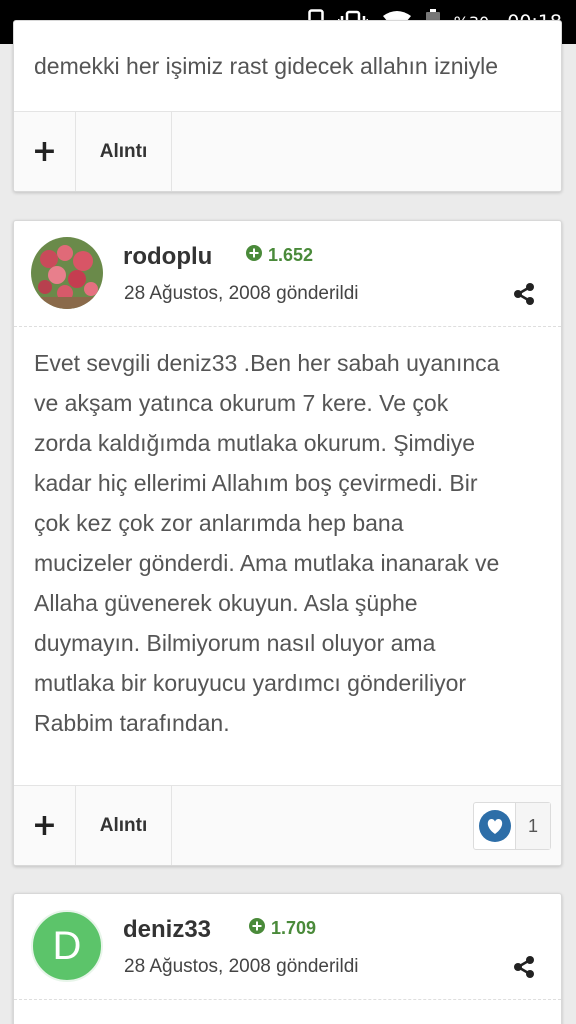 This screenshot has width=576, height=1024. Describe the element at coordinates (226, 603) in the screenshot. I see `post-body-line: Allaha güvenerek okuyun. Asla şüphe` at that location.